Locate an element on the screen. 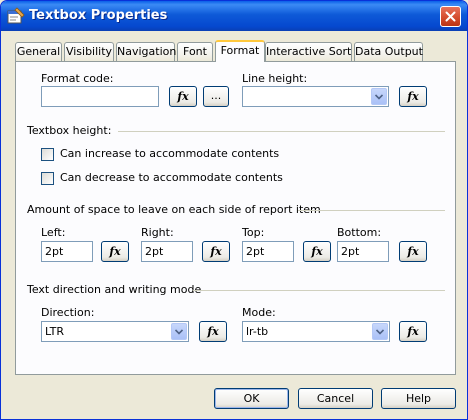  left-padding-expression-button: fx is located at coordinates (115, 251).